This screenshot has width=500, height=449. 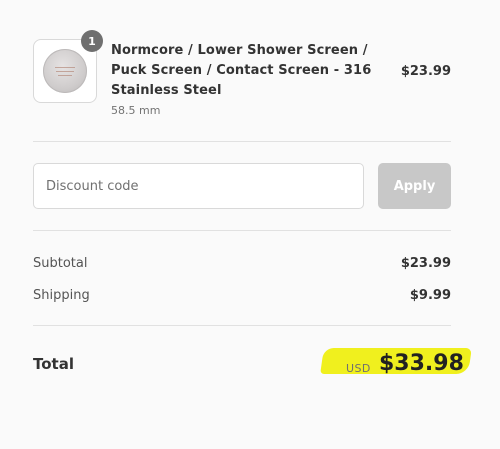 What do you see at coordinates (425, 263) in the screenshot?
I see `subtotal-value: $23.99` at bounding box center [425, 263].